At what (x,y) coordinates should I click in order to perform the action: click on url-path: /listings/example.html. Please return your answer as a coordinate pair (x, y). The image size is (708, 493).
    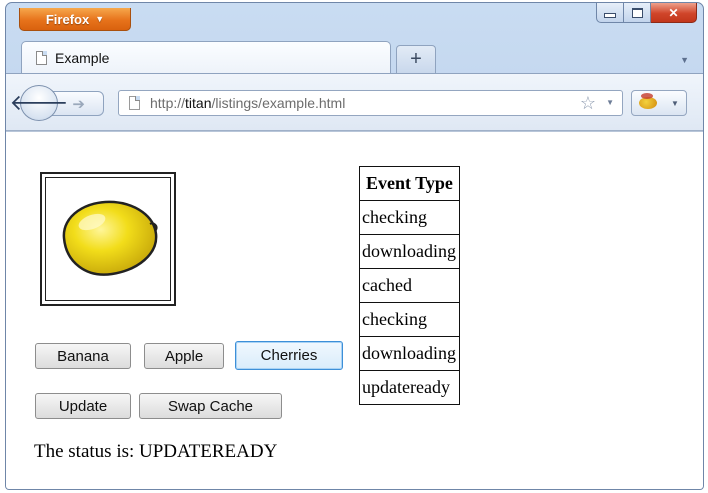
    Looking at the image, I should click on (278, 103).